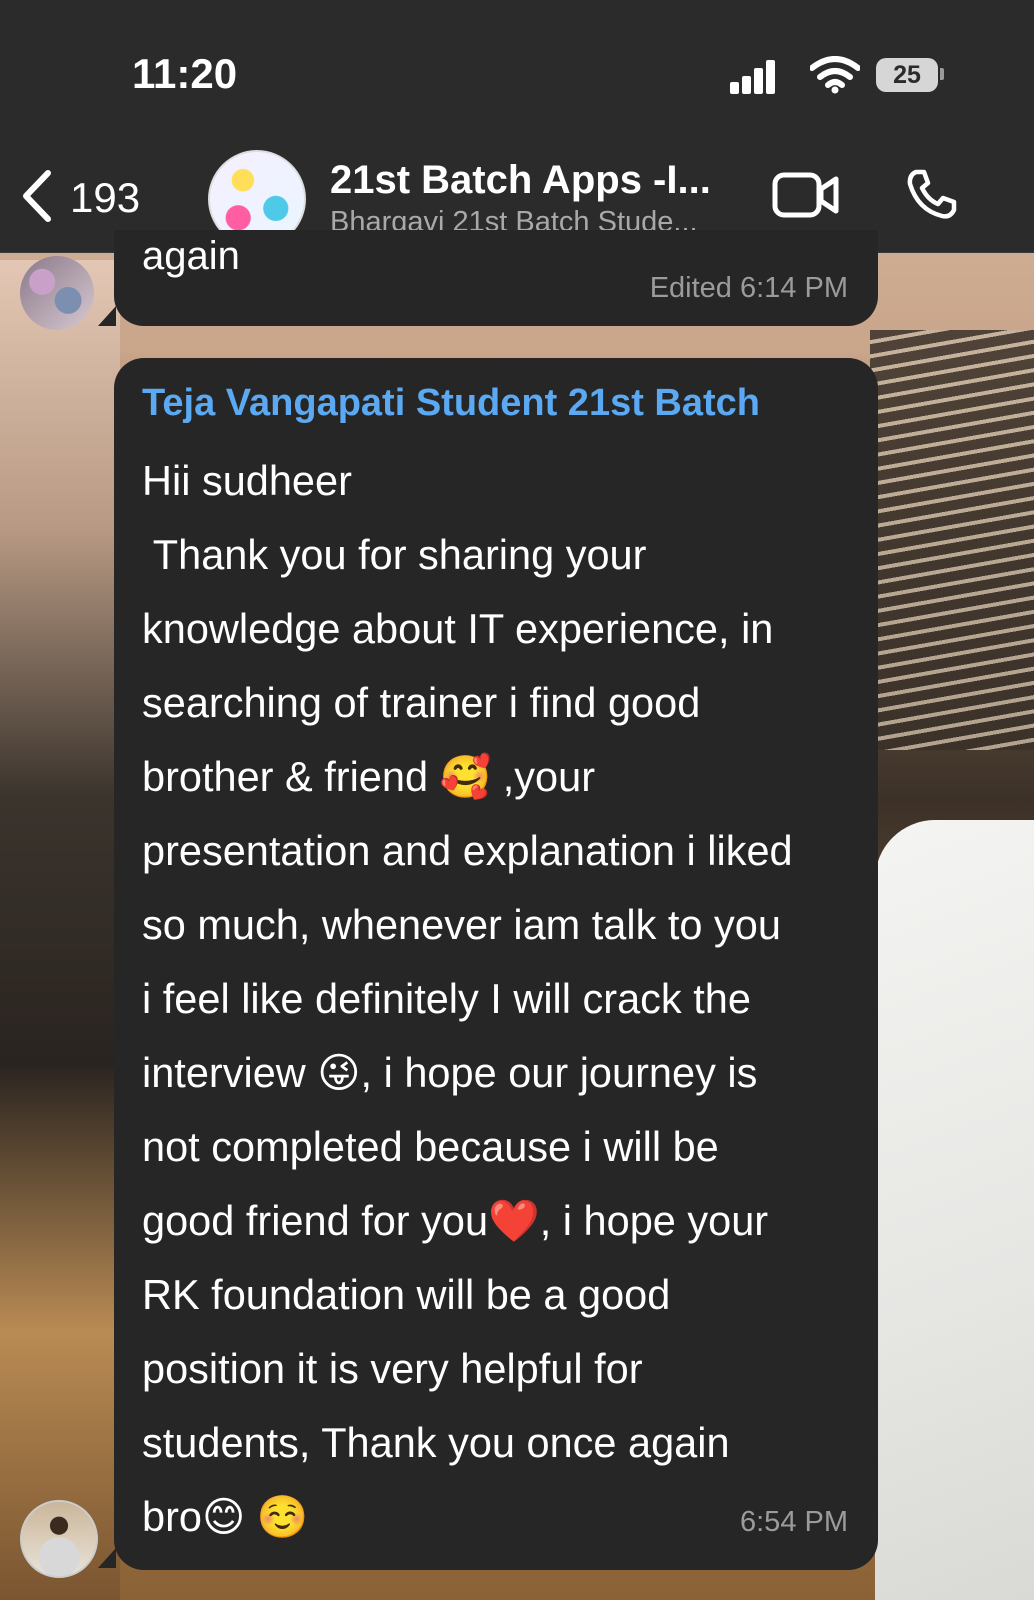 Image resolution: width=1034 pixels, height=1600 pixels. I want to click on message-text: again, so click(191, 256).